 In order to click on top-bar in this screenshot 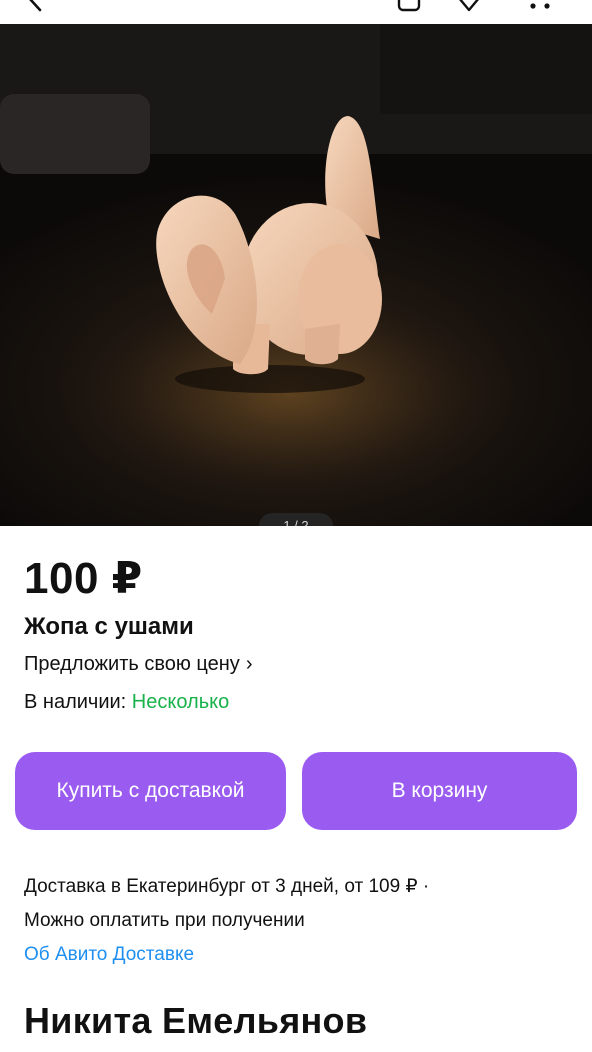, I will do `click(296, 12)`.